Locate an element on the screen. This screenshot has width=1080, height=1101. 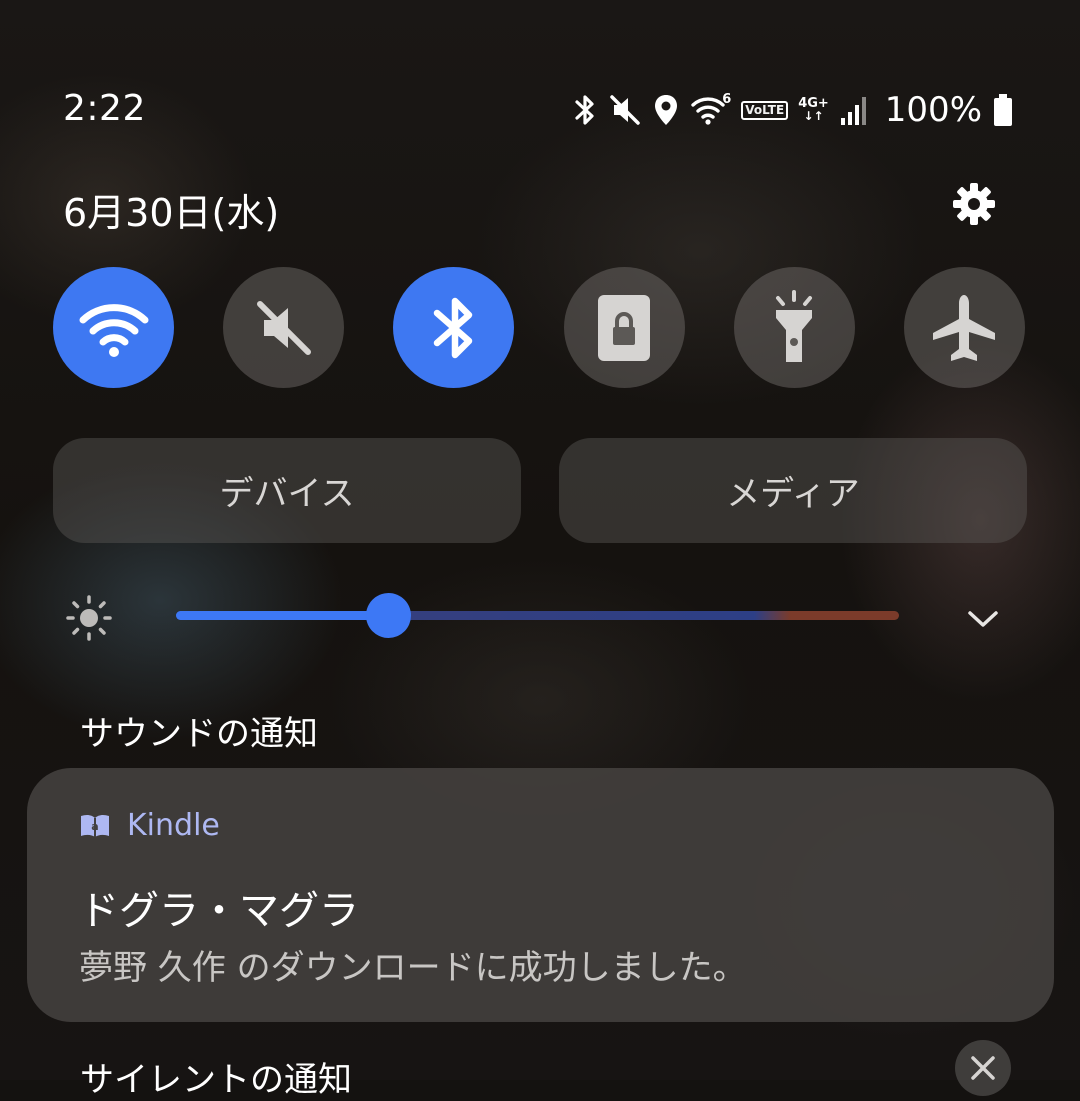
gear-icon is located at coordinates (974, 204).